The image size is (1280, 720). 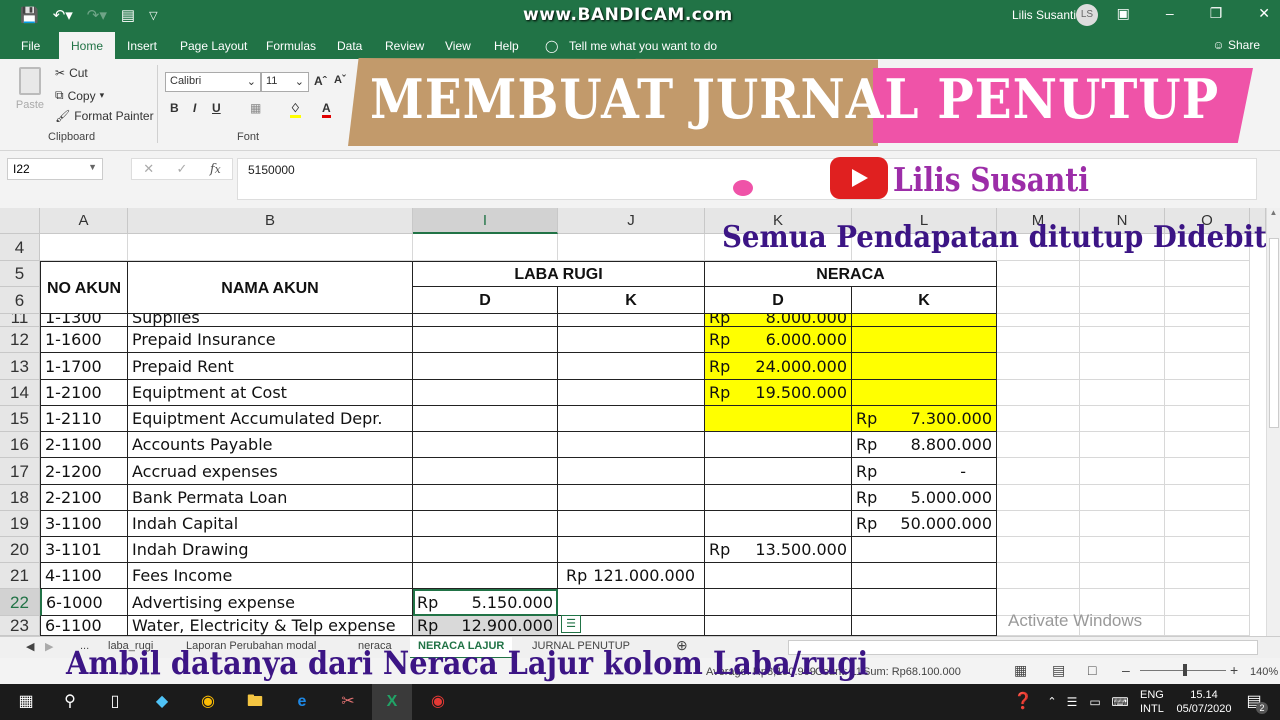 What do you see at coordinates (20, 576) in the screenshot?
I see `row-header-21: 21` at bounding box center [20, 576].